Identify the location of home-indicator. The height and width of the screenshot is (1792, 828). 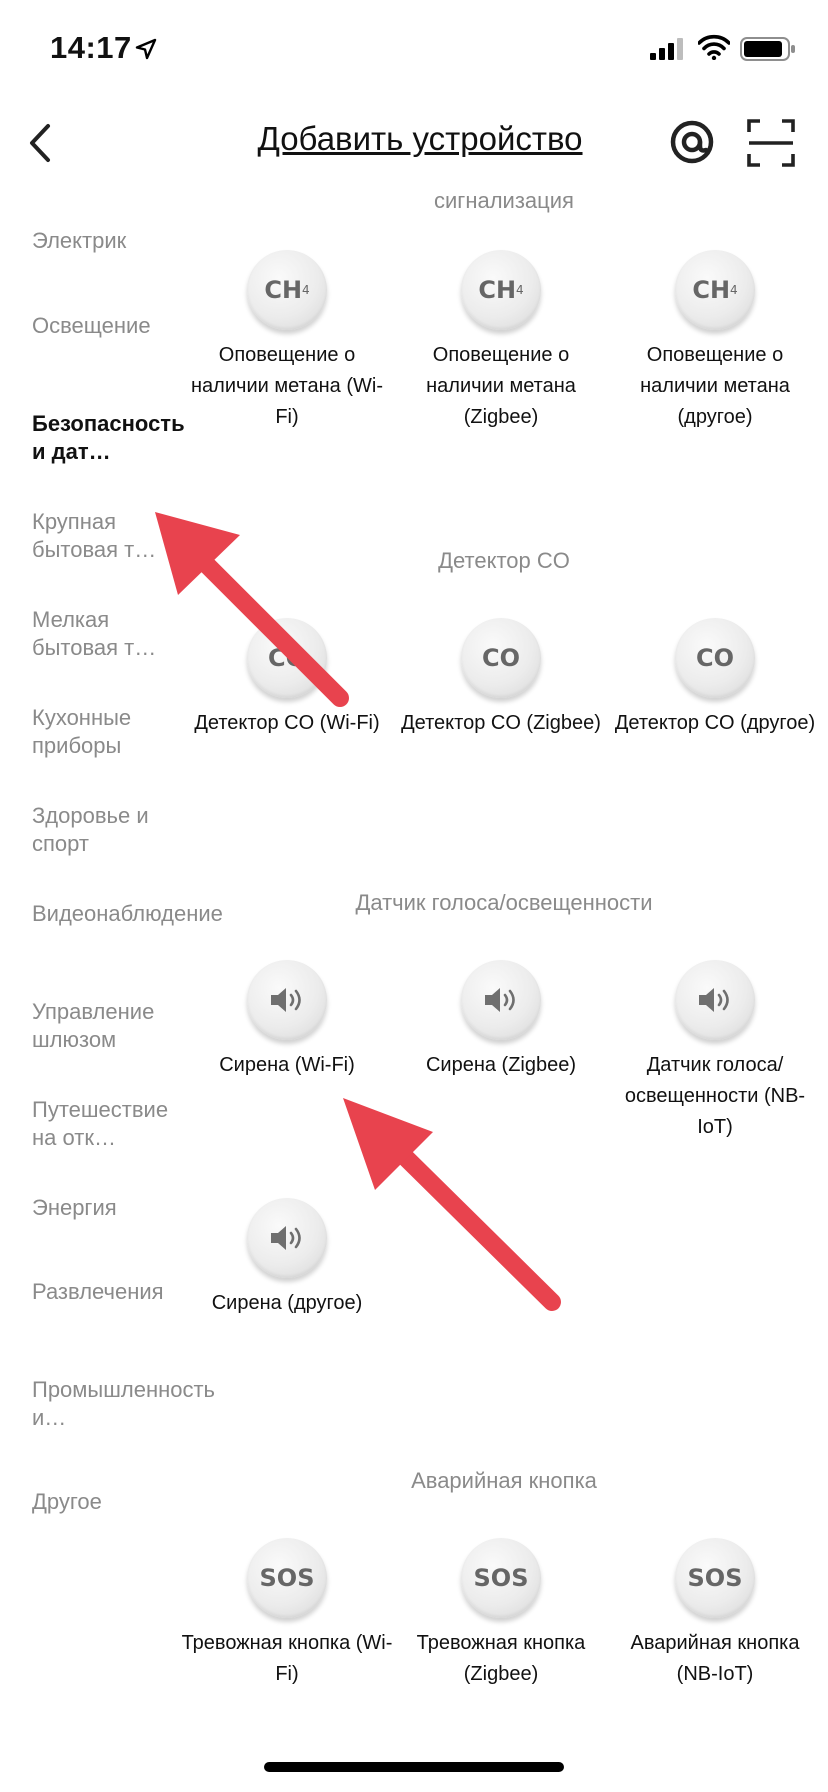
(414, 1767).